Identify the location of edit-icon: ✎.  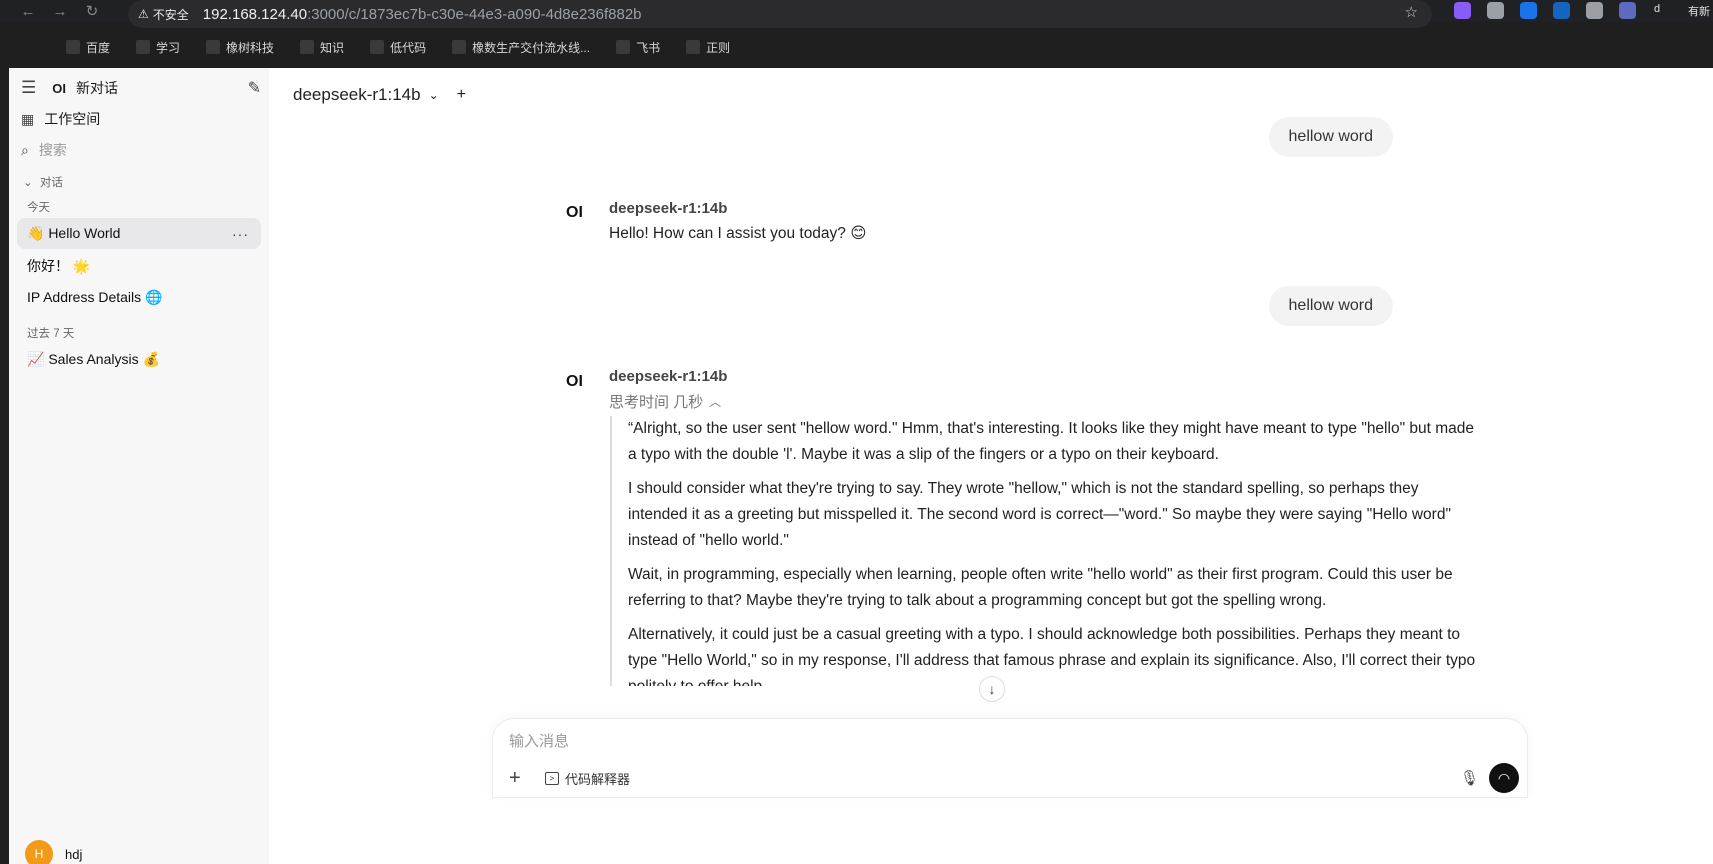
(254, 88).